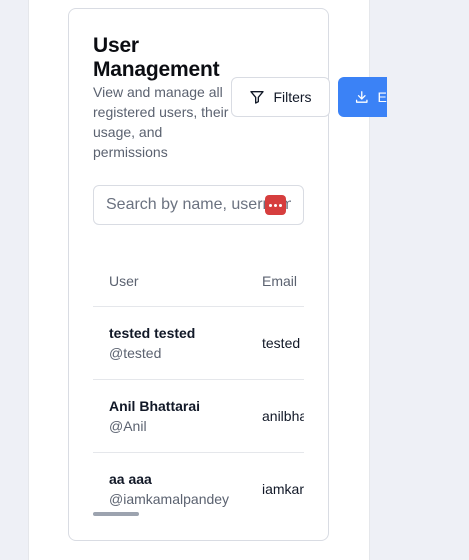 The height and width of the screenshot is (560, 469). Describe the element at coordinates (130, 479) in the screenshot. I see `user-name: aa aaa` at that location.